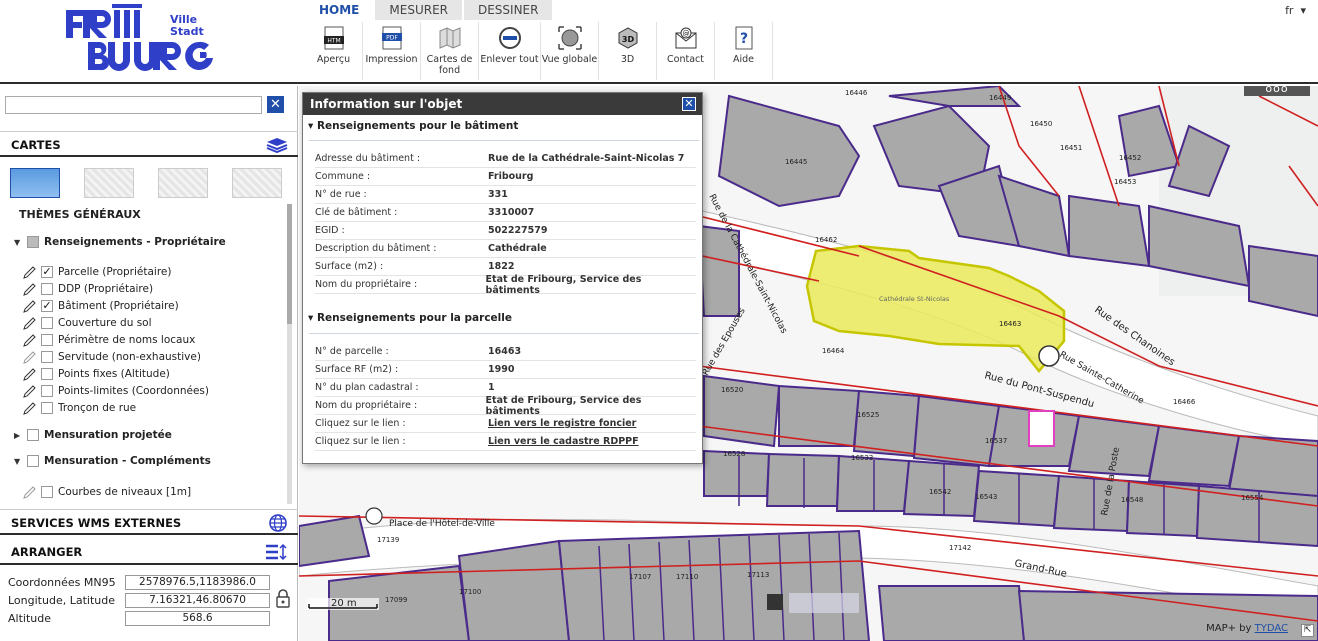  What do you see at coordinates (112, 461) in the screenshot?
I see `group-mensuration-complements: ▼ Mensuration - Compléments` at bounding box center [112, 461].